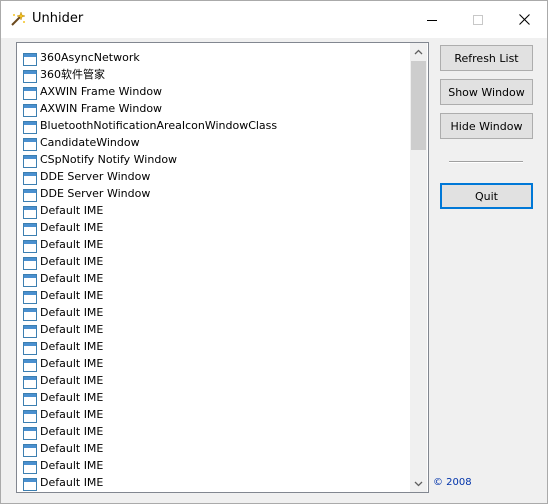  What do you see at coordinates (159, 125) in the screenshot?
I see `list-item-label: BluetoothNotificationAreaIconWindowClass` at bounding box center [159, 125].